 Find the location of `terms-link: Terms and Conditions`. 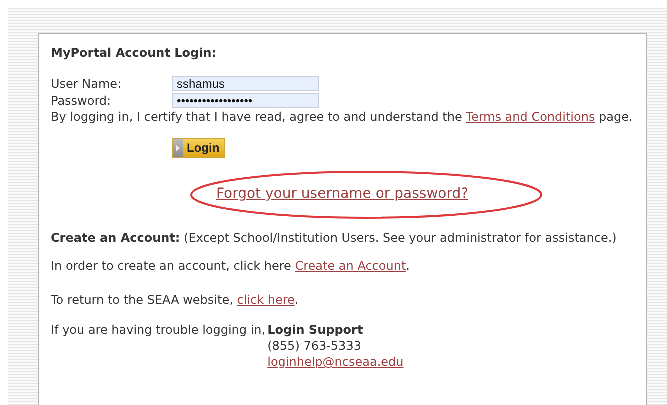

terms-link: Terms and Conditions is located at coordinates (531, 117).